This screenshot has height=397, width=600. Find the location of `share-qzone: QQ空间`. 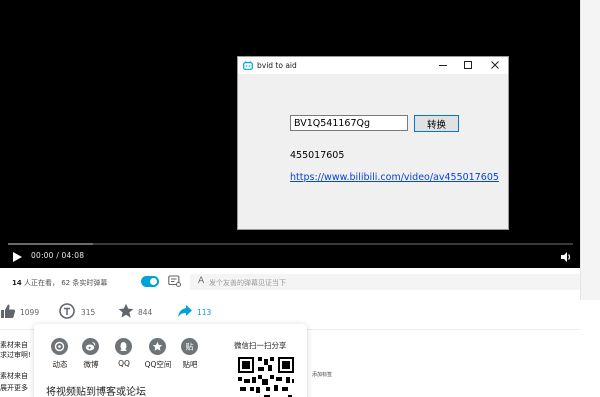

share-qzone: QQ空间 is located at coordinates (158, 355).